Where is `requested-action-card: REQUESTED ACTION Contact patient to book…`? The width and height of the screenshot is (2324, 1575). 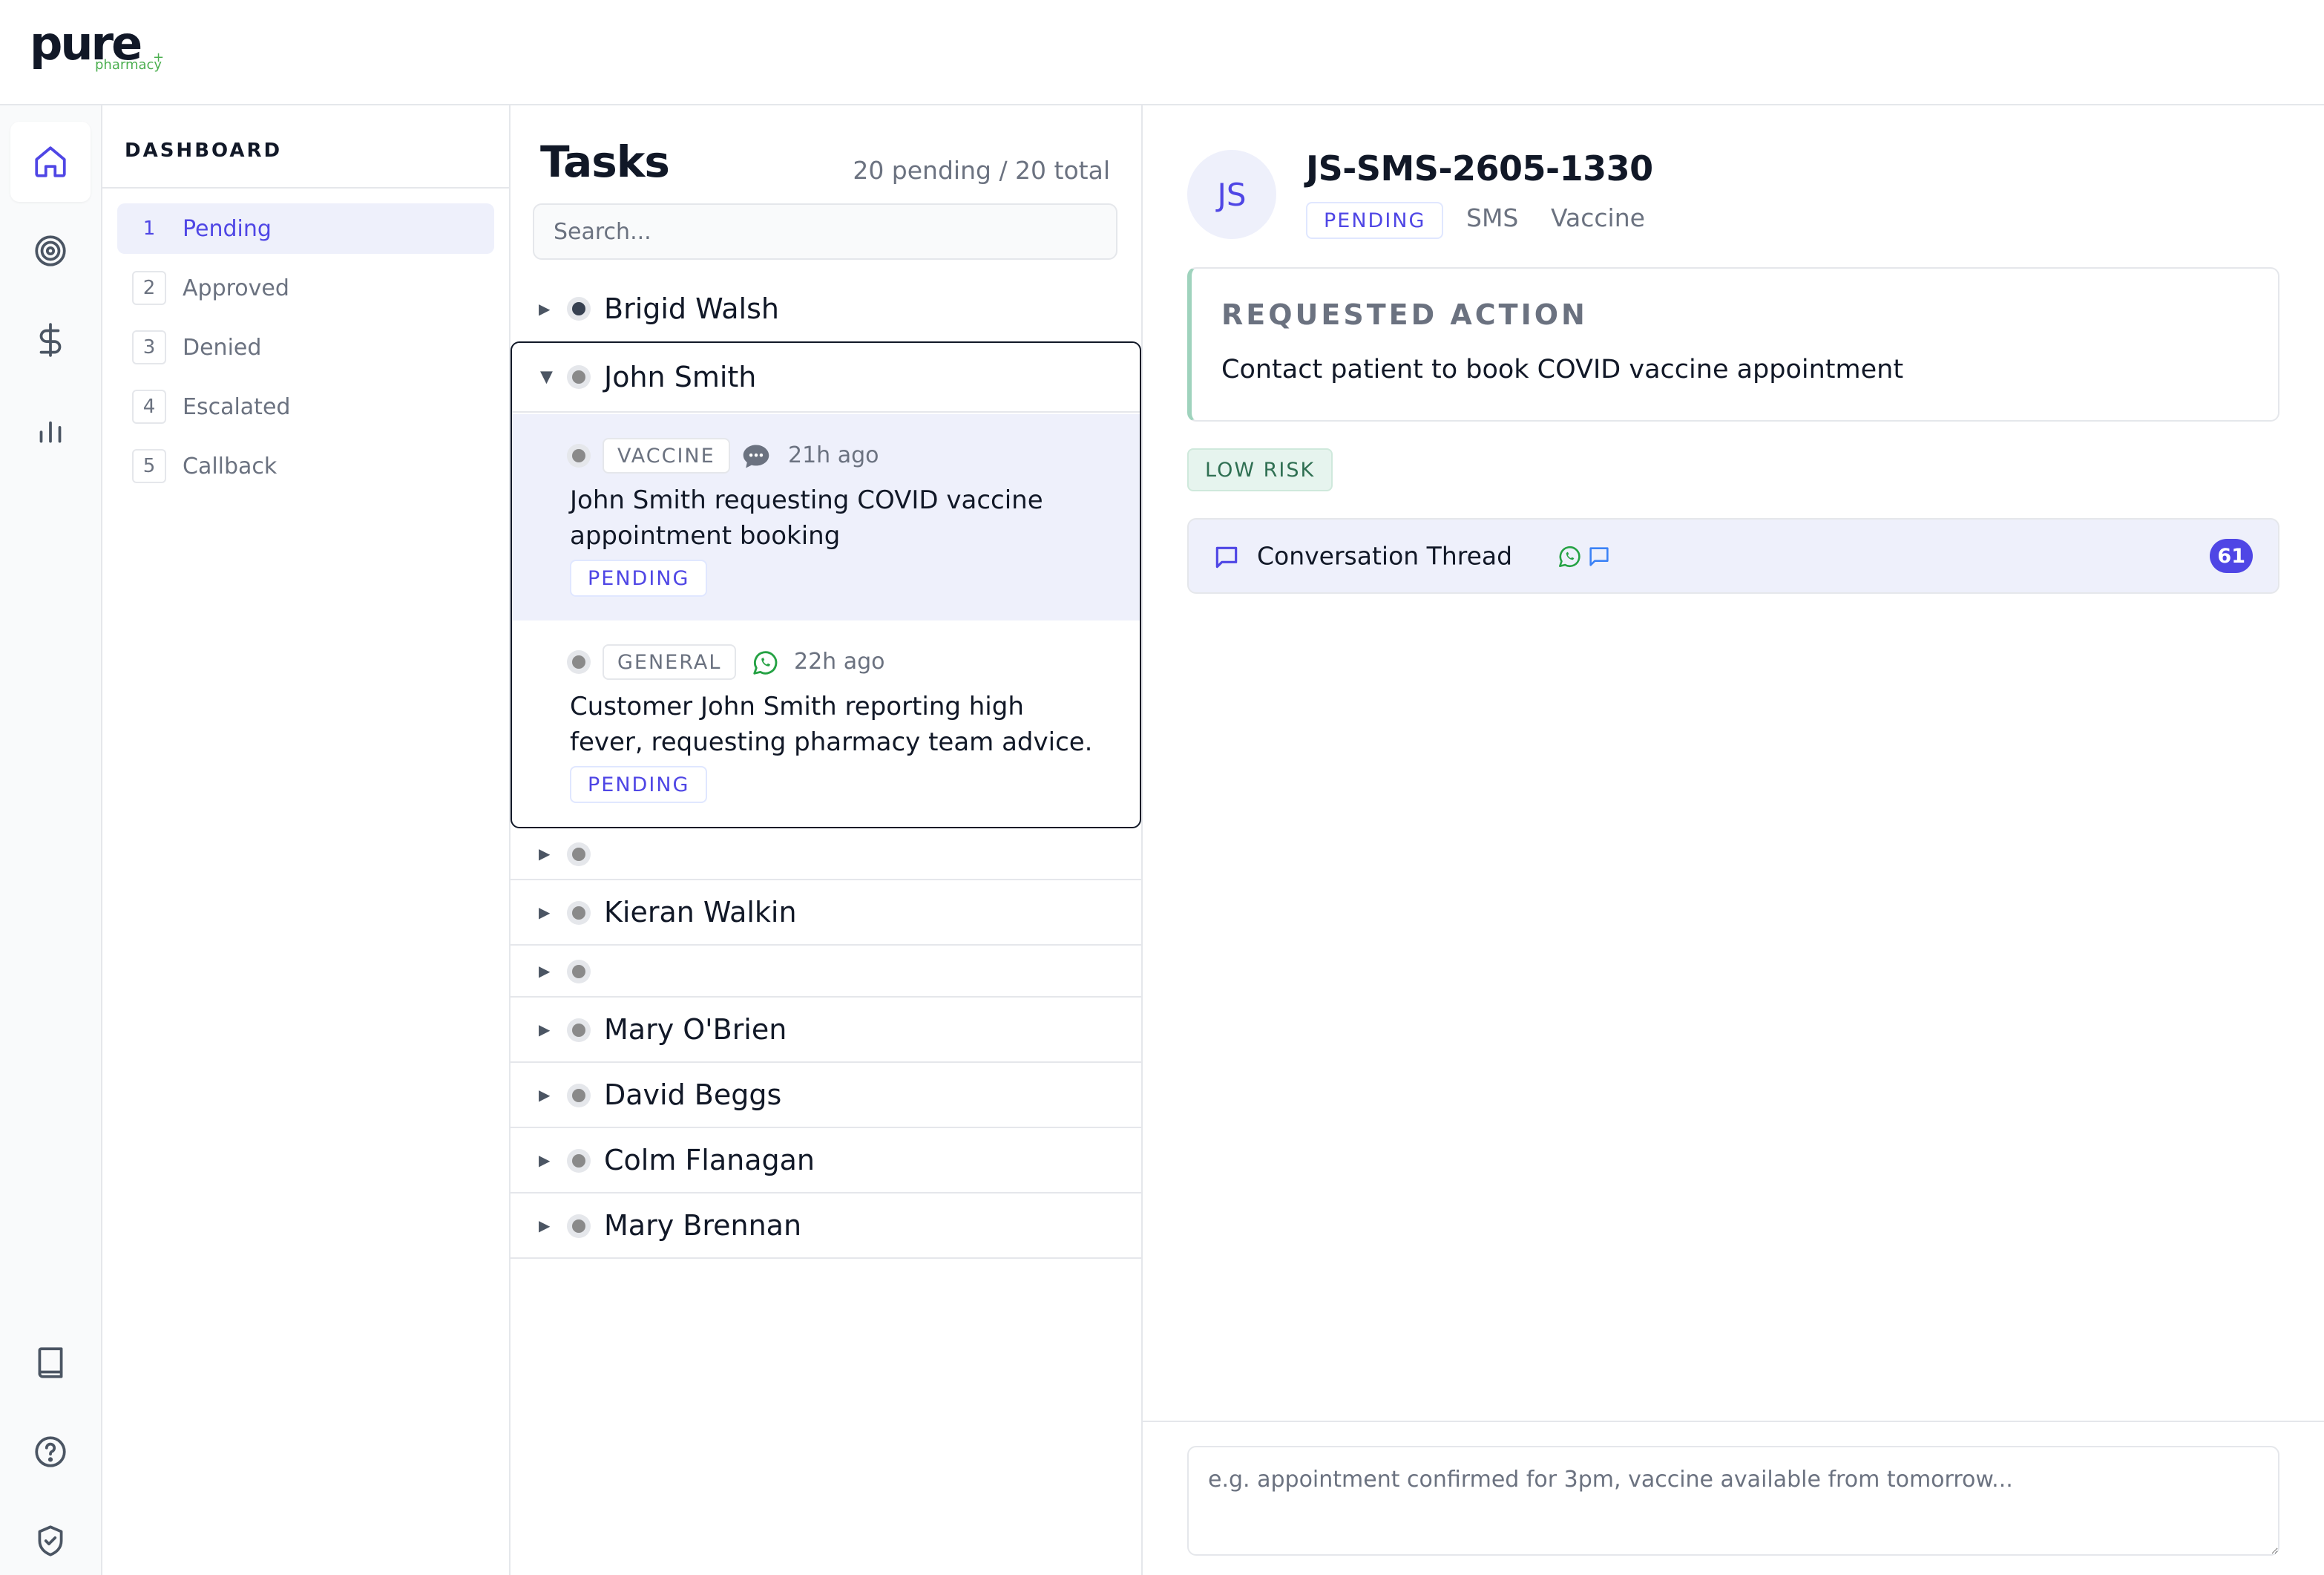 requested-action-card: REQUESTED ACTION Contact patient to book… is located at coordinates (1733, 344).